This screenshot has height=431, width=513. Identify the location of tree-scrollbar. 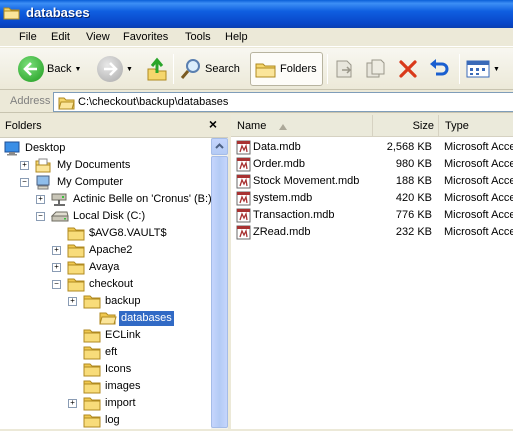
(219, 283).